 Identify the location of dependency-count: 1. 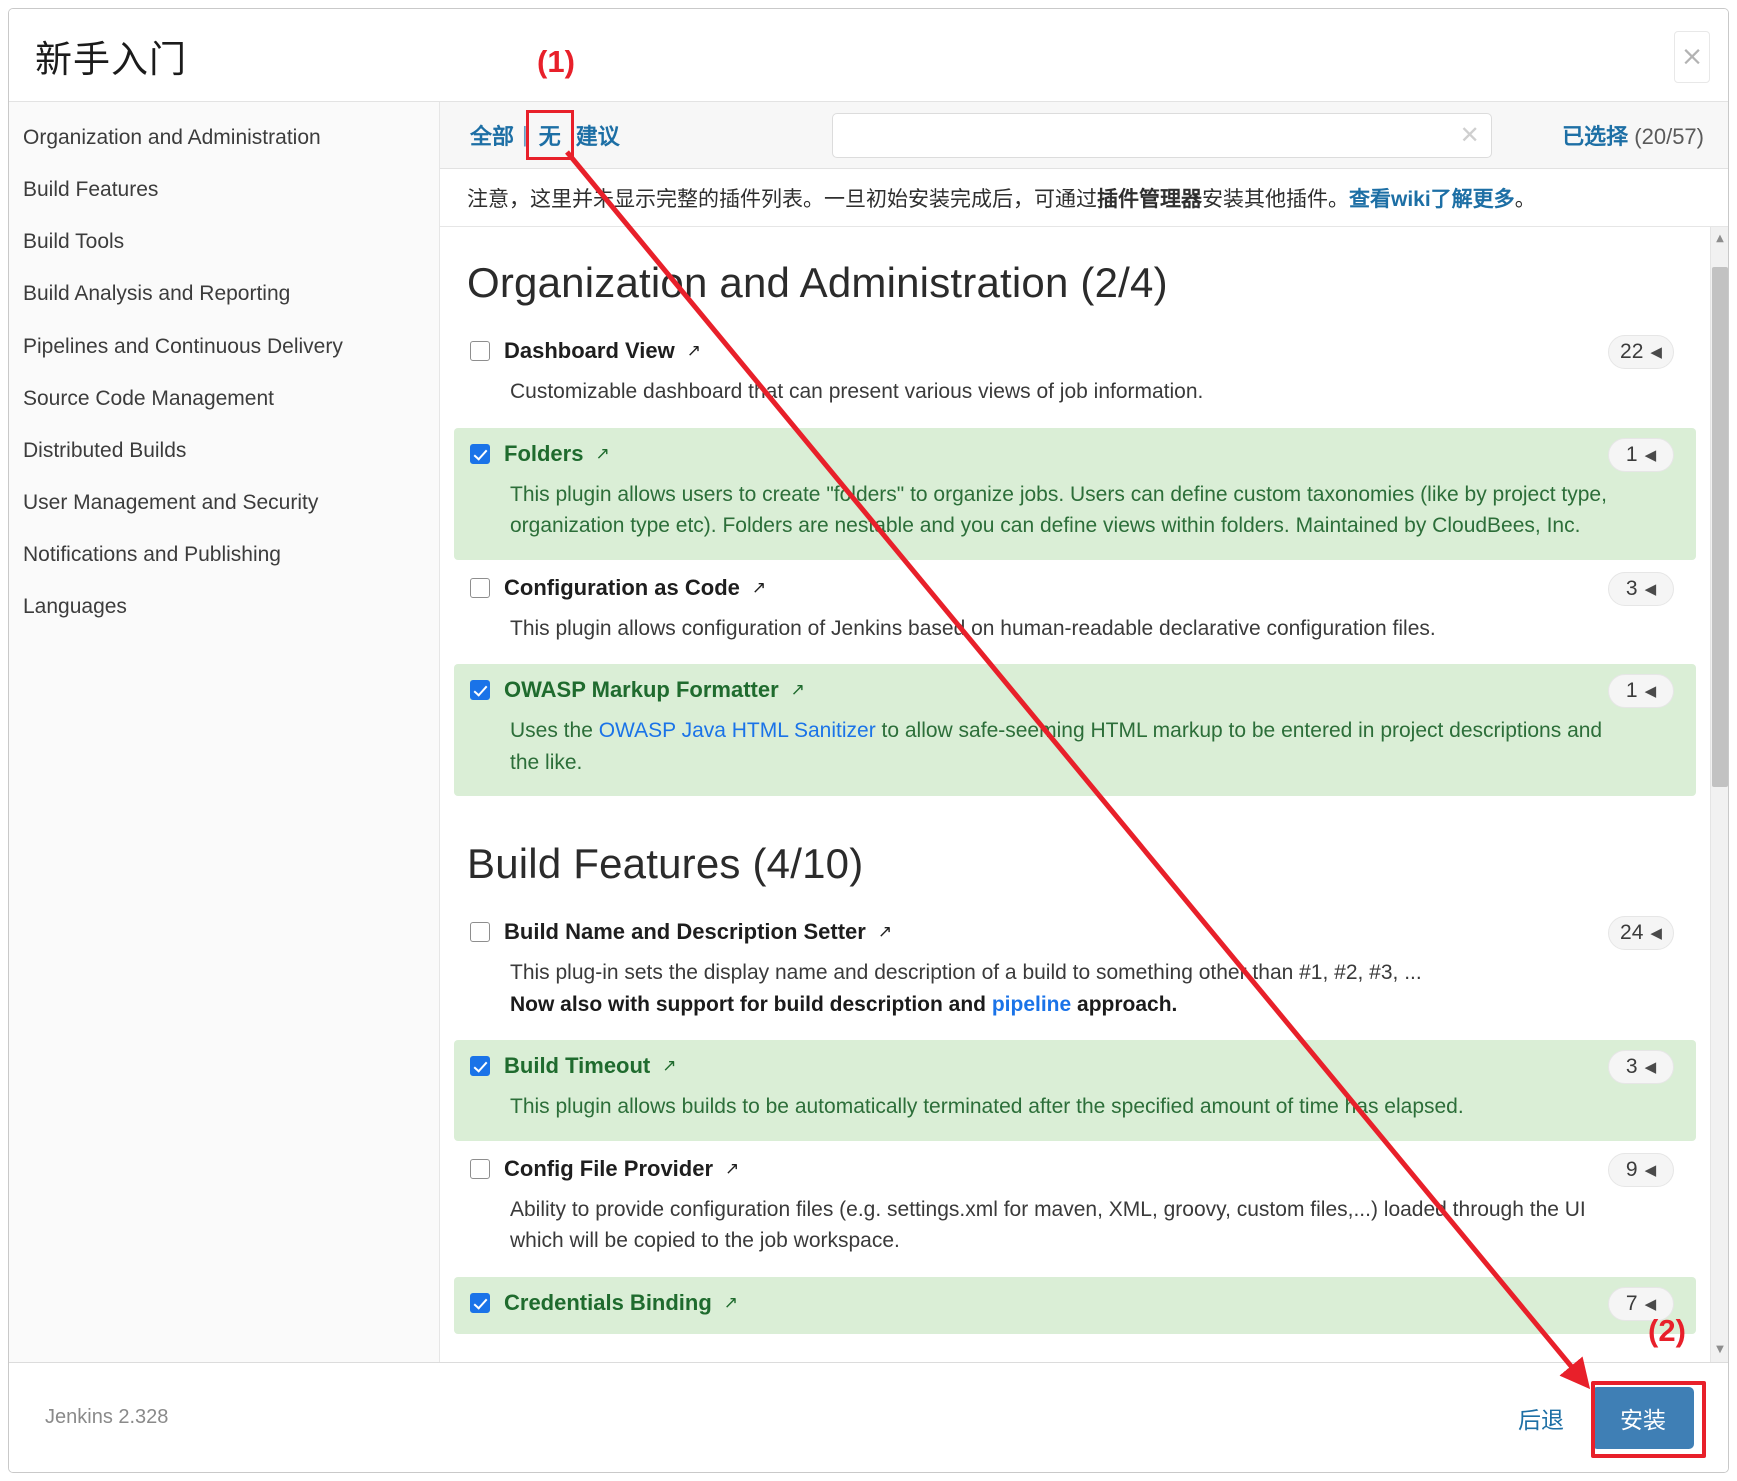
(1631, 454).